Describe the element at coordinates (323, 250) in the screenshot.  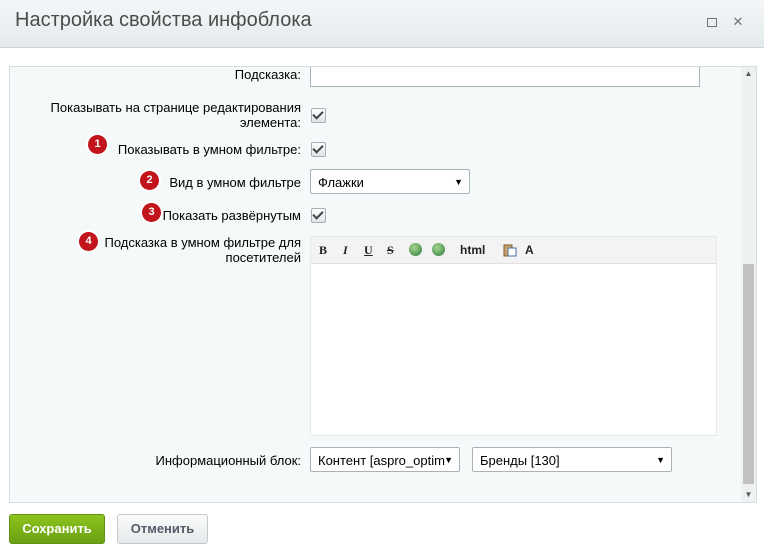
I see `bold-button: B` at that location.